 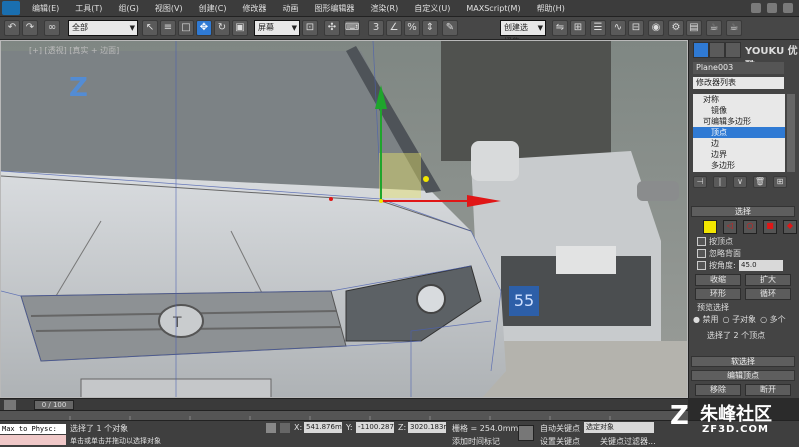 What do you see at coordinates (743, 361) in the screenshot?
I see `soft-selection-rollout-header: 软选择` at bounding box center [743, 361].